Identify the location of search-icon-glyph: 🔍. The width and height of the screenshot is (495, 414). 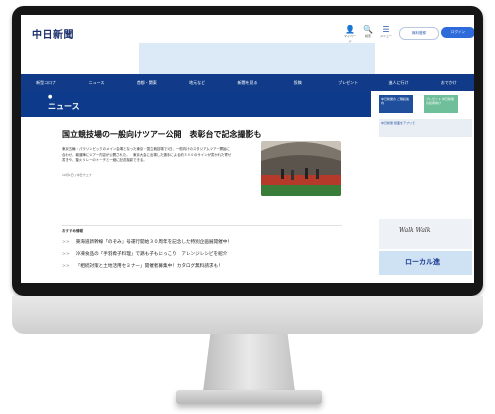
(368, 29).